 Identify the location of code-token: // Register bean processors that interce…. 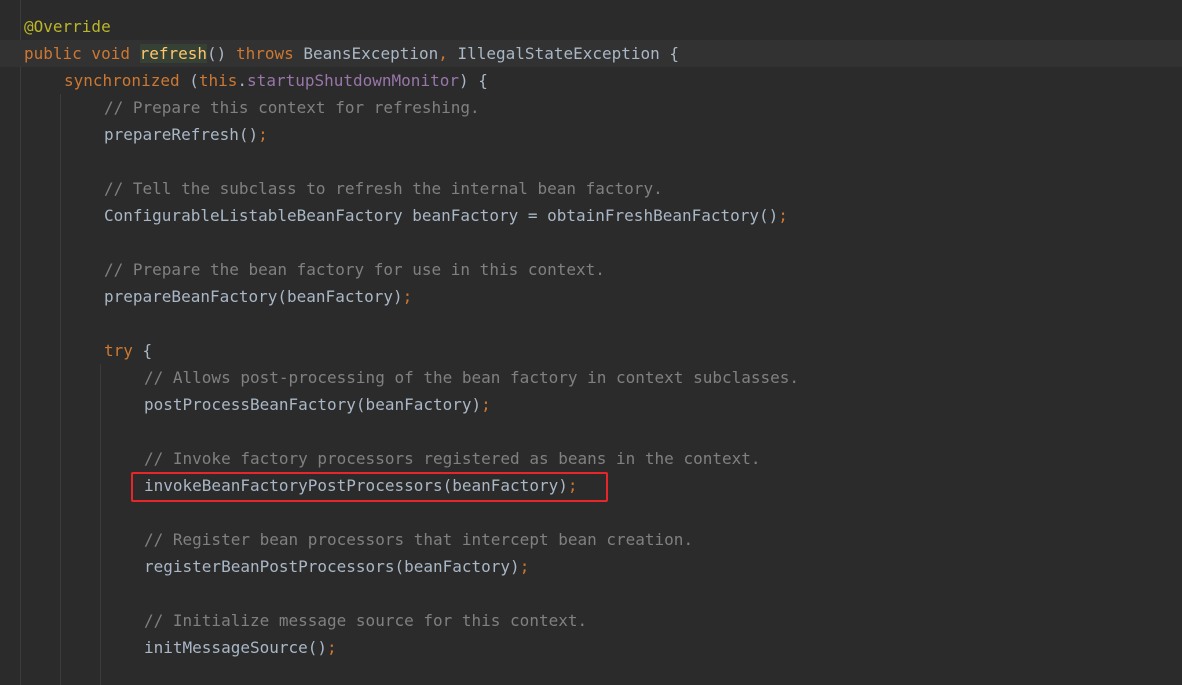
(419, 539).